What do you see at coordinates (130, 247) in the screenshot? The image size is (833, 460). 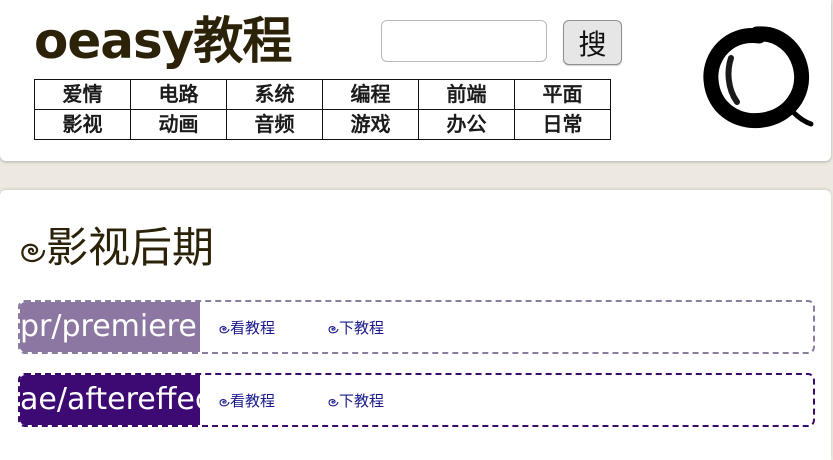 I see `section-title-text: 影视后期` at bounding box center [130, 247].